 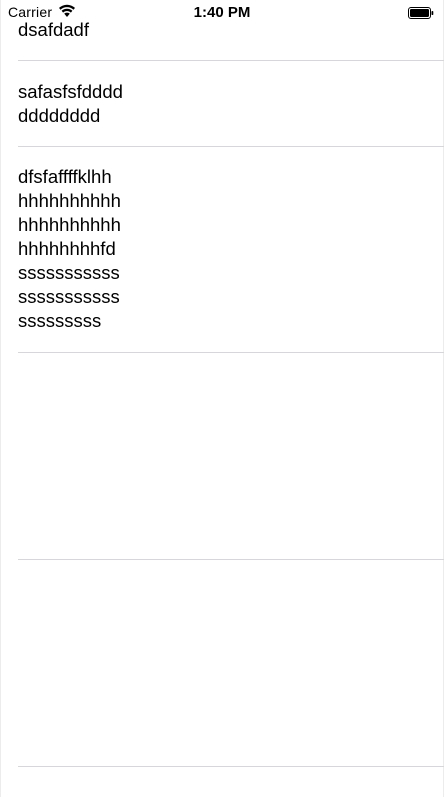 I want to click on battery-icon, so click(x=421, y=12).